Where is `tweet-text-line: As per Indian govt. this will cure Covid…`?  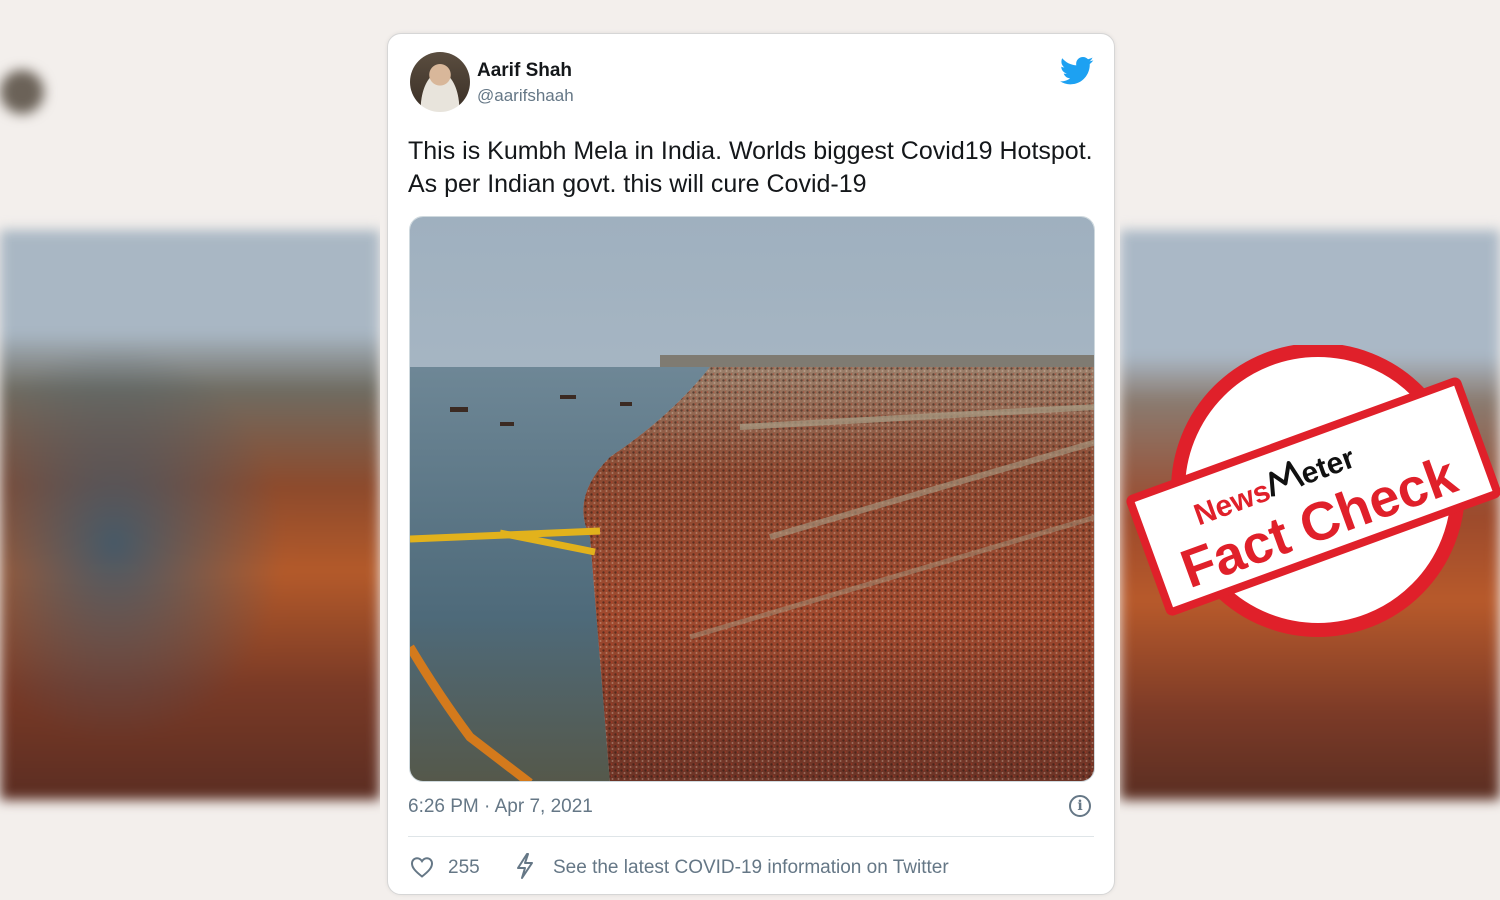
tweet-text-line: As per Indian govt. this will cure Covid… is located at coordinates (637, 184).